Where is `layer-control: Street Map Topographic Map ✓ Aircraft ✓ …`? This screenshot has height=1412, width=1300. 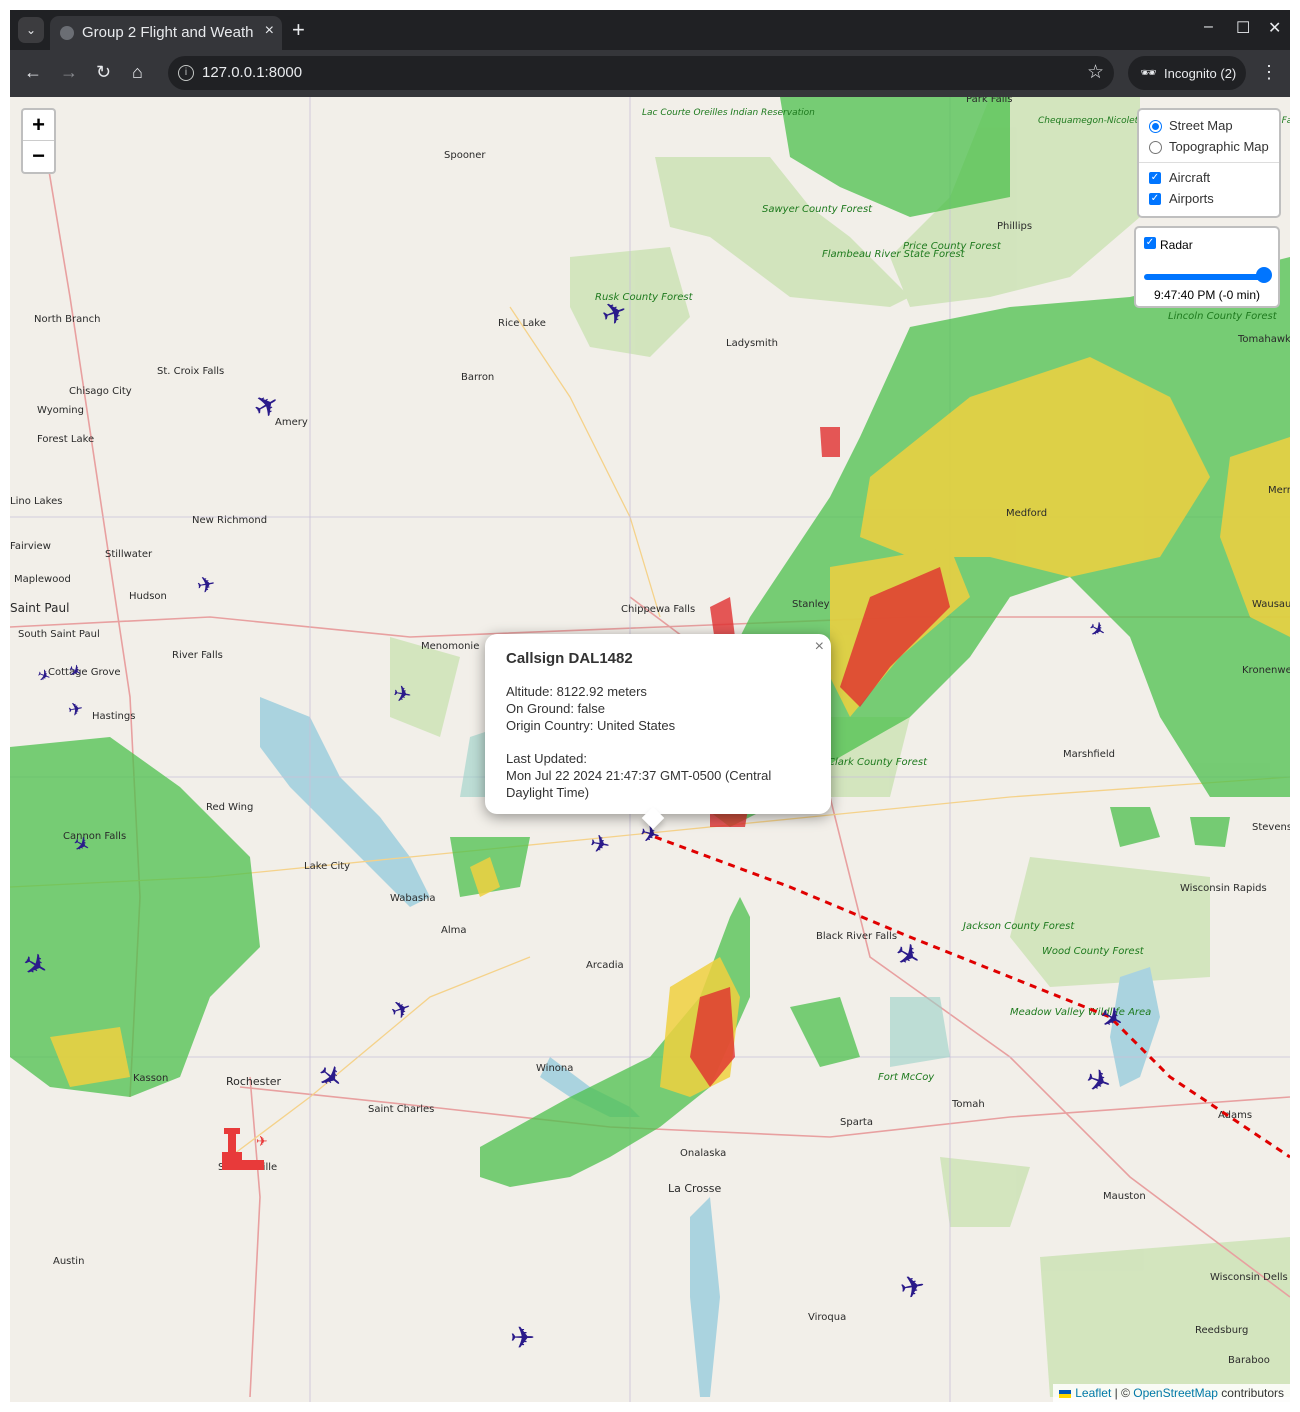 layer-control: Street Map Topographic Map ✓ Aircraft ✓ … is located at coordinates (1209, 163).